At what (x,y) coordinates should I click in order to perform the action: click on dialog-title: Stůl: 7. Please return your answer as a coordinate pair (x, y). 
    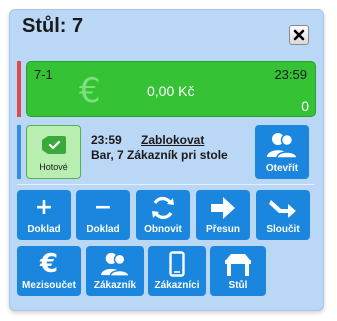
    Looking at the image, I should click on (53, 26).